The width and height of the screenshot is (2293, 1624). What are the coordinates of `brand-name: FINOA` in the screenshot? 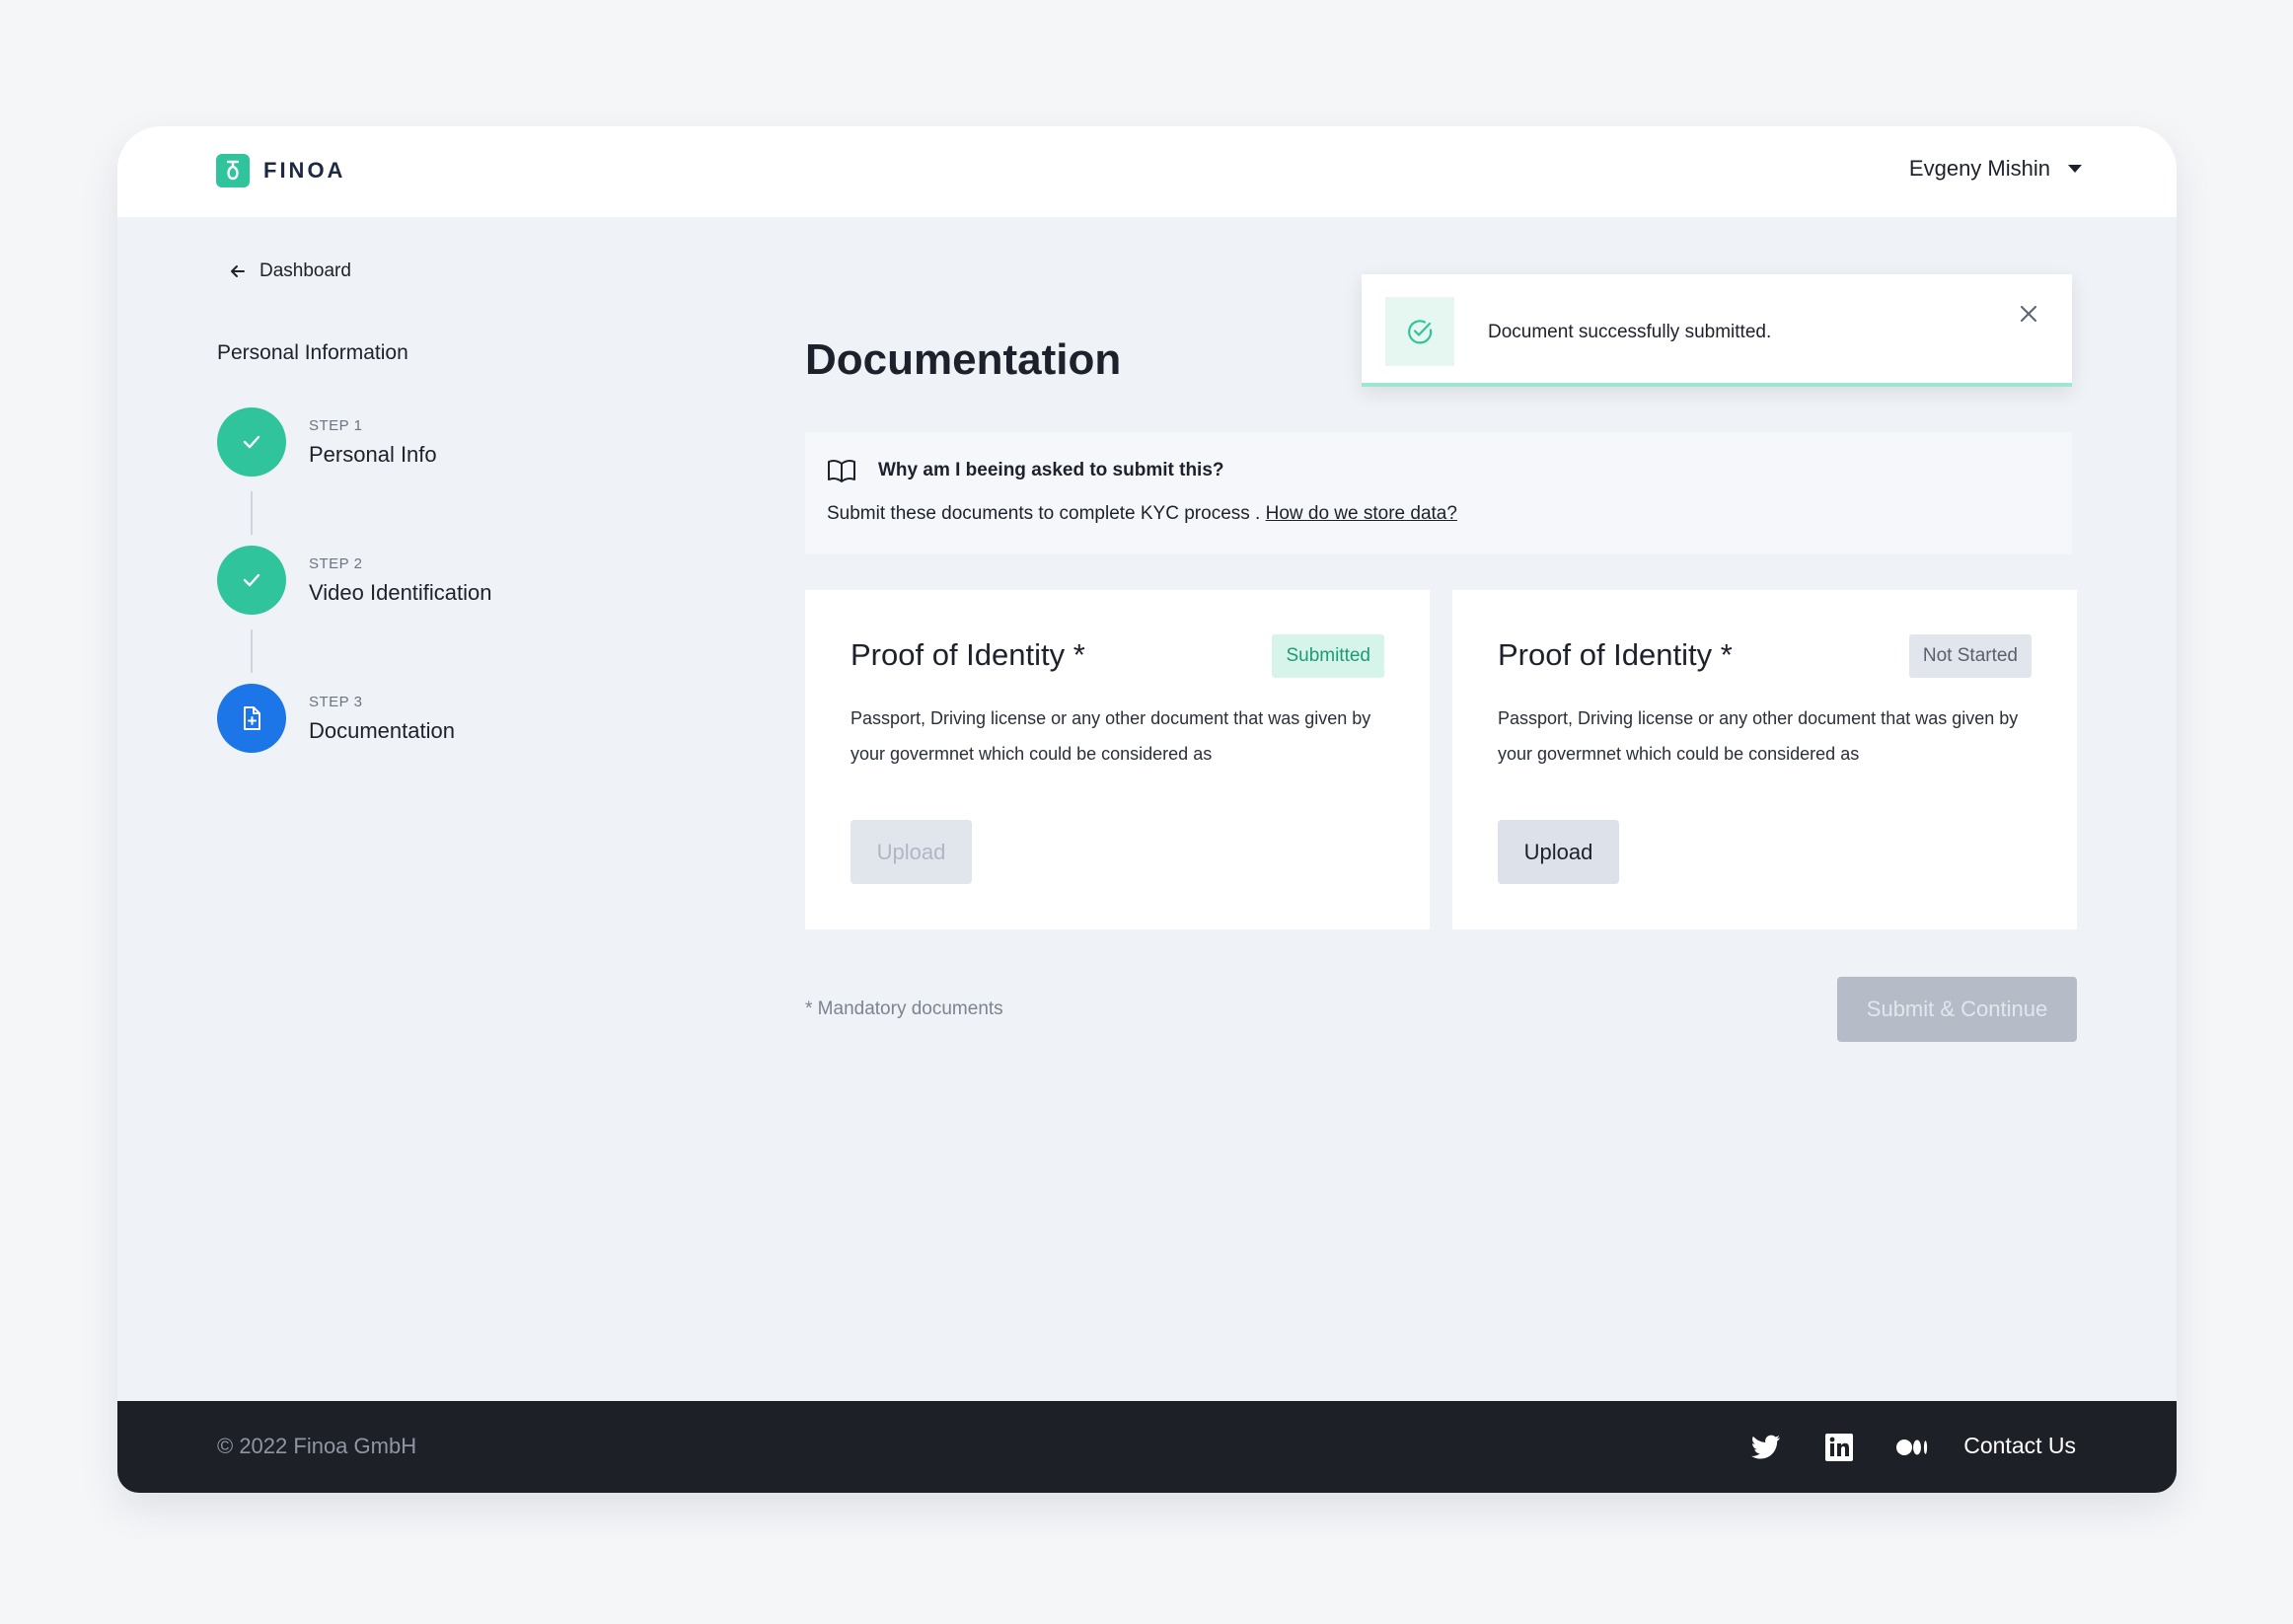 It's located at (304, 171).